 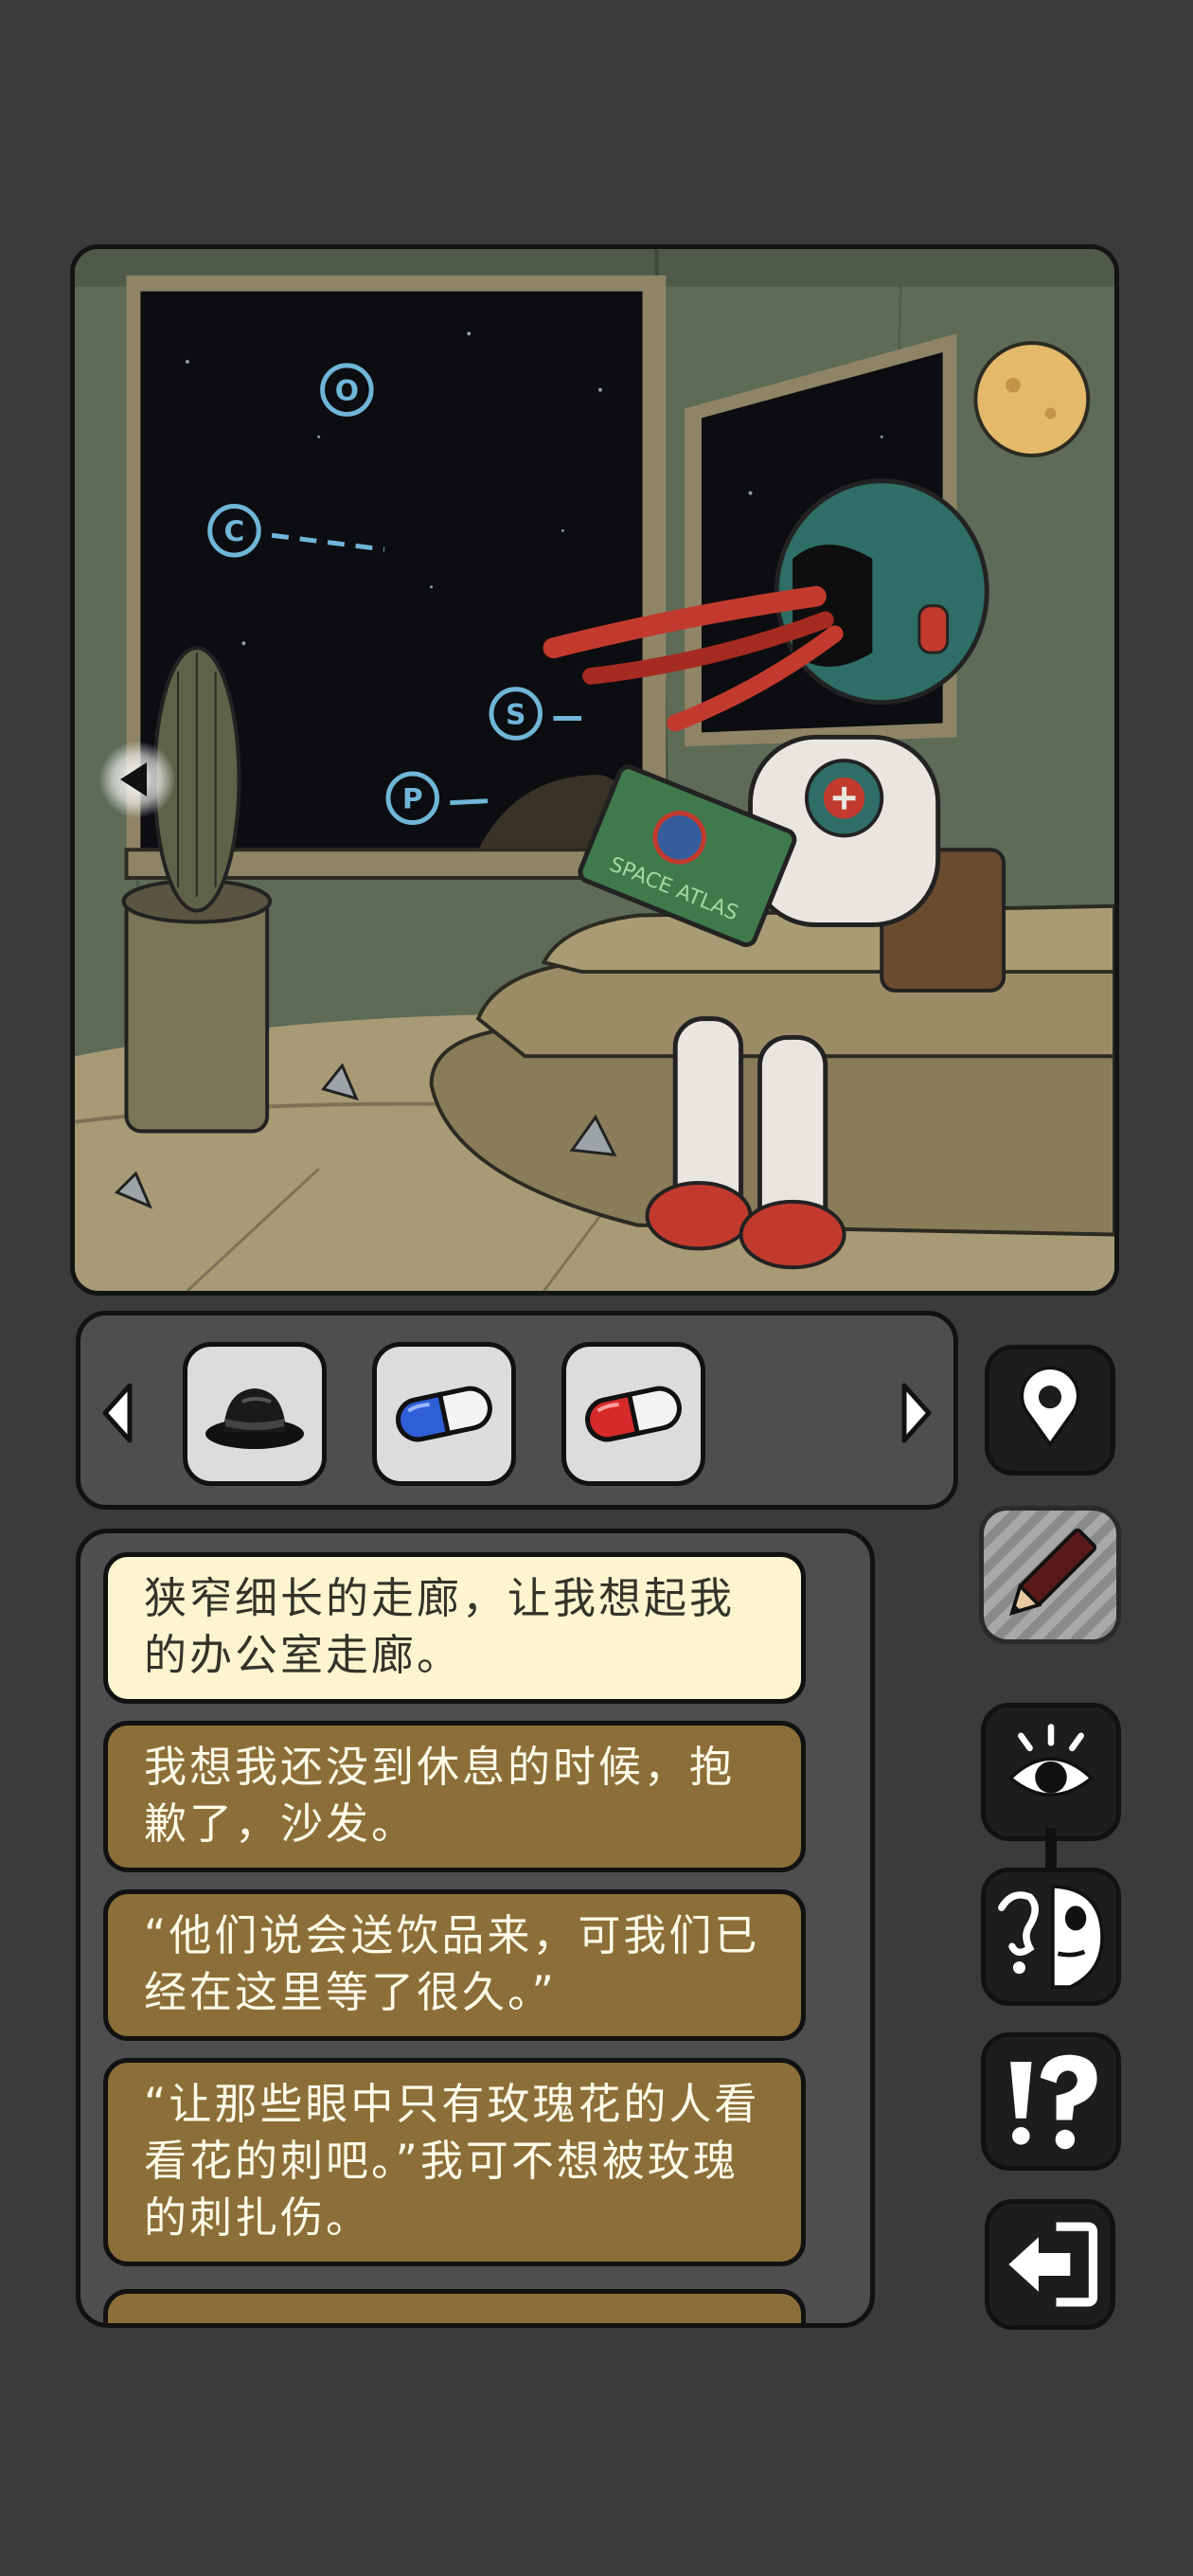 What do you see at coordinates (440, 1626) in the screenshot?
I see `note-text: 狭窄细长的走廊，让我想起我的办公室走廊。` at bounding box center [440, 1626].